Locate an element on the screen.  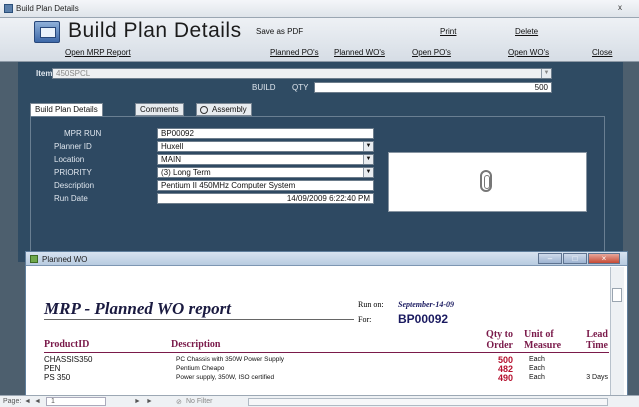
item-label: Item is located at coordinates (44, 73).